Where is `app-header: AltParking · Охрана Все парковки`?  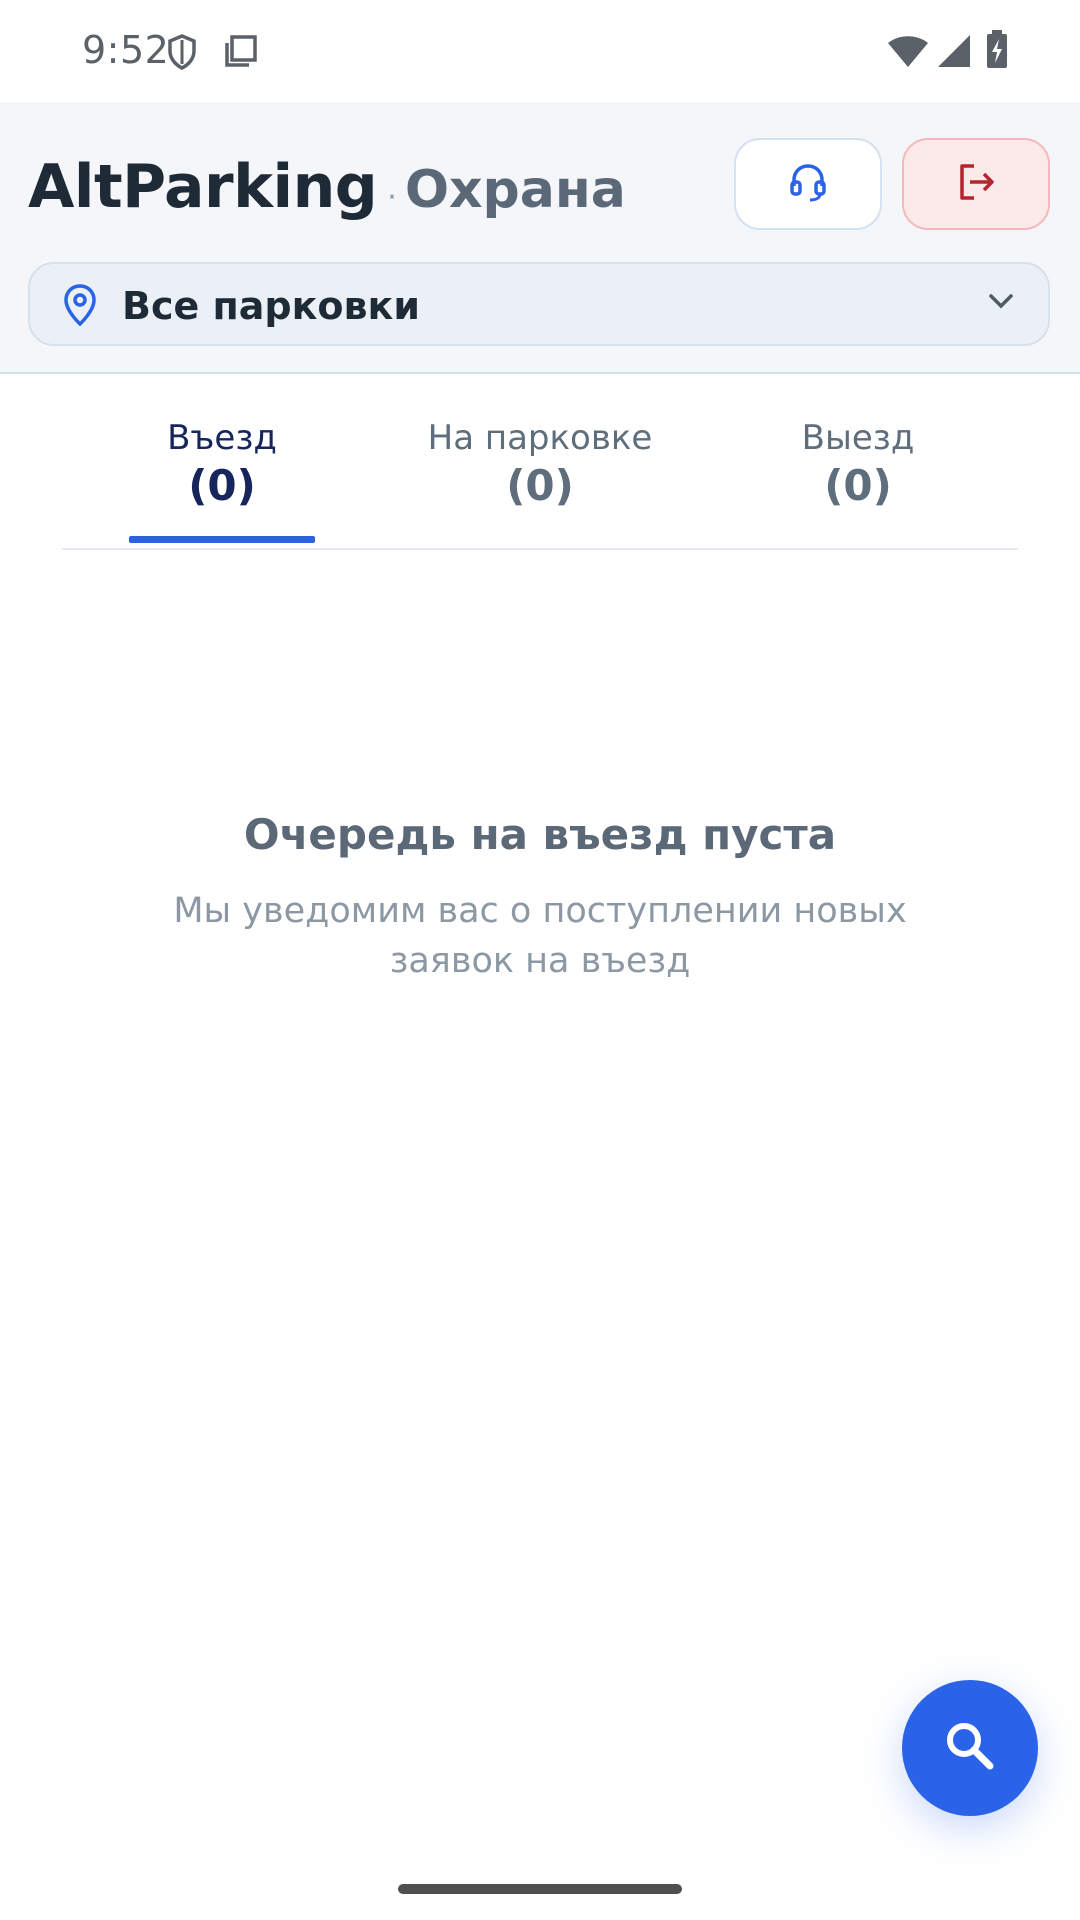 app-header: AltParking · Охрана Все парковки is located at coordinates (540, 238).